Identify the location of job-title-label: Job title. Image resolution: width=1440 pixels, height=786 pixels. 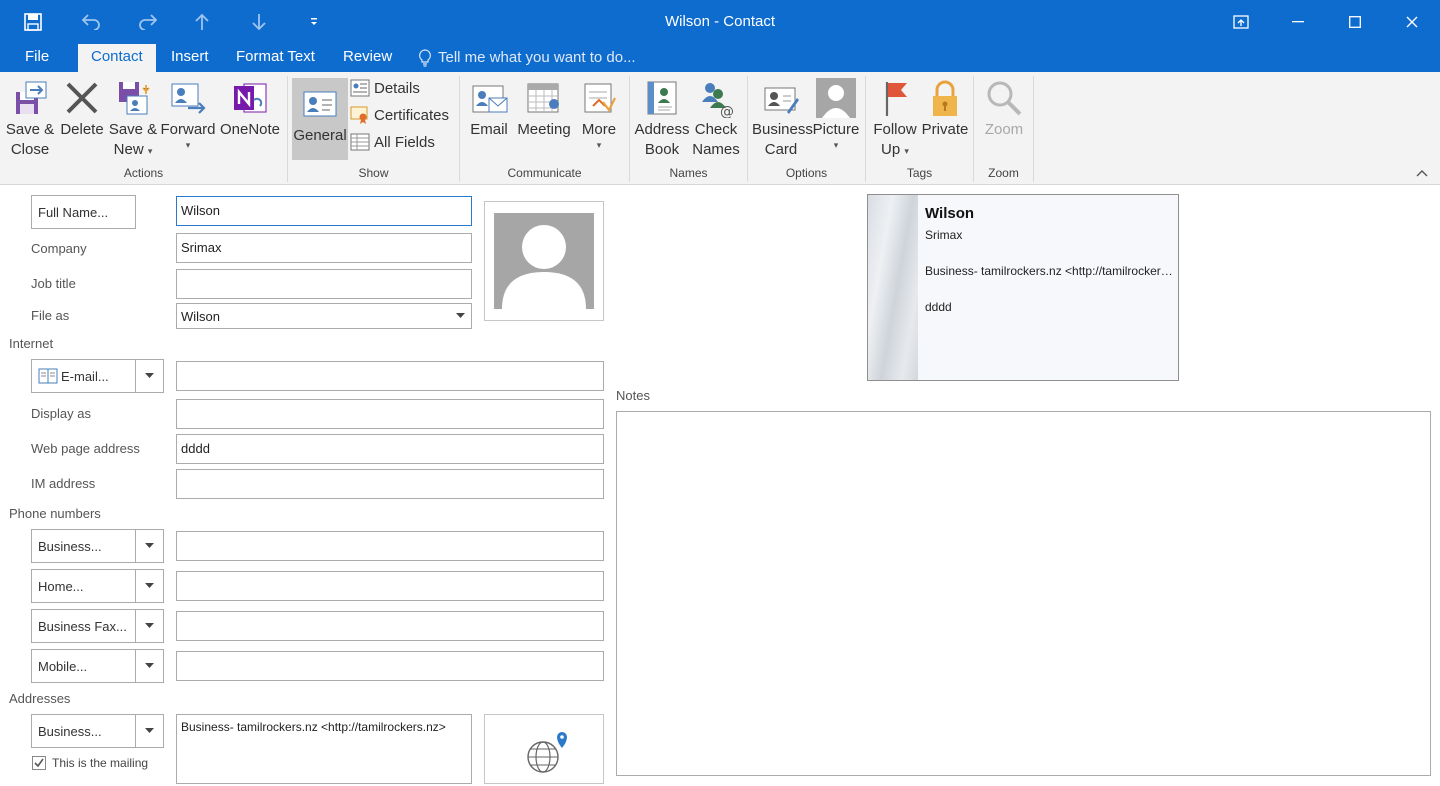
(53, 283).